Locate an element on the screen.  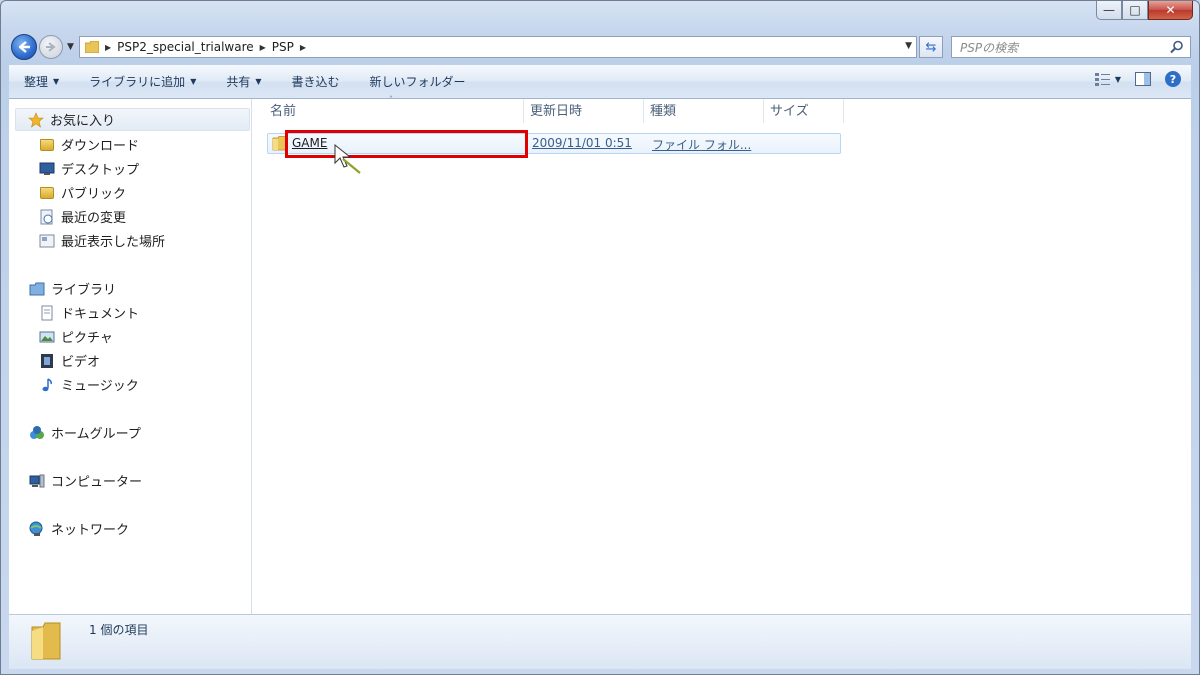
sidebar-item-label: デスクトップ is located at coordinates (100, 170).